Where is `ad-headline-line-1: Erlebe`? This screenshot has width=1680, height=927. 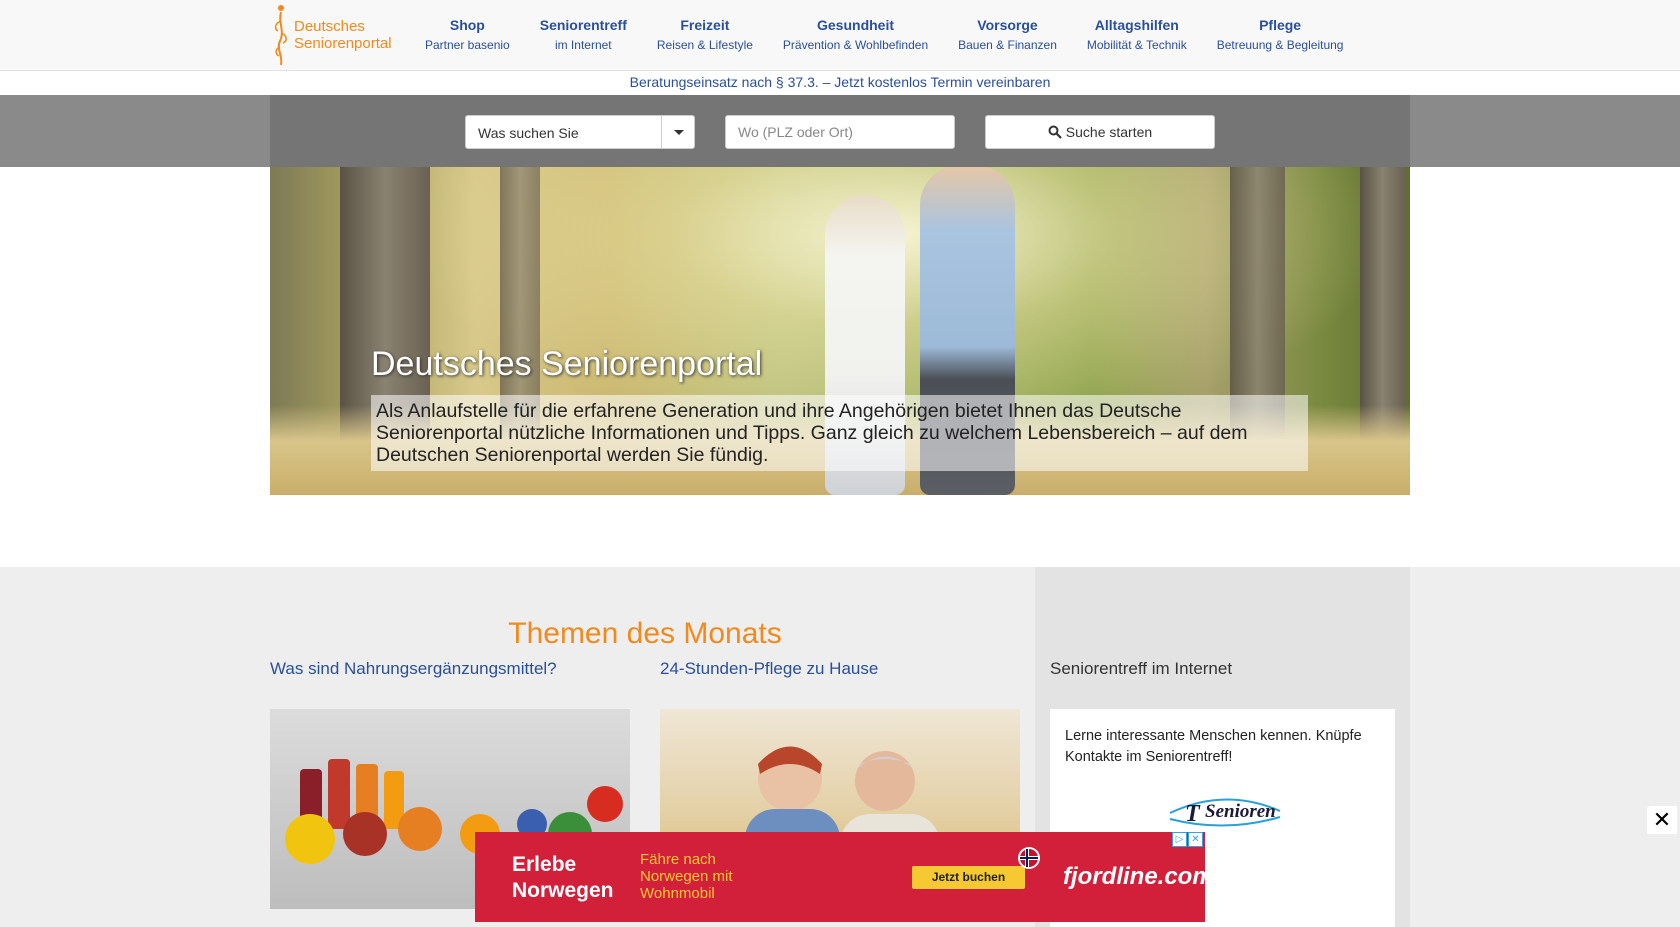
ad-headline-line-1: Erlebe is located at coordinates (544, 864).